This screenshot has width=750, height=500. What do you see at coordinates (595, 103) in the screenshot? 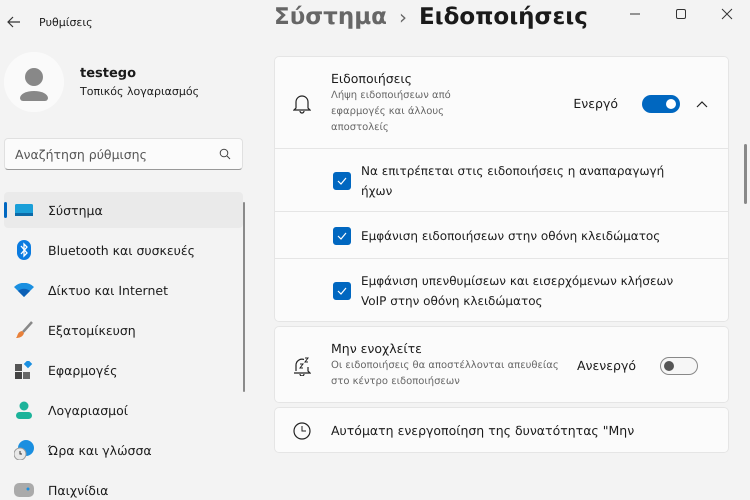
I see `toggle-state-label: Ενεργό` at bounding box center [595, 103].